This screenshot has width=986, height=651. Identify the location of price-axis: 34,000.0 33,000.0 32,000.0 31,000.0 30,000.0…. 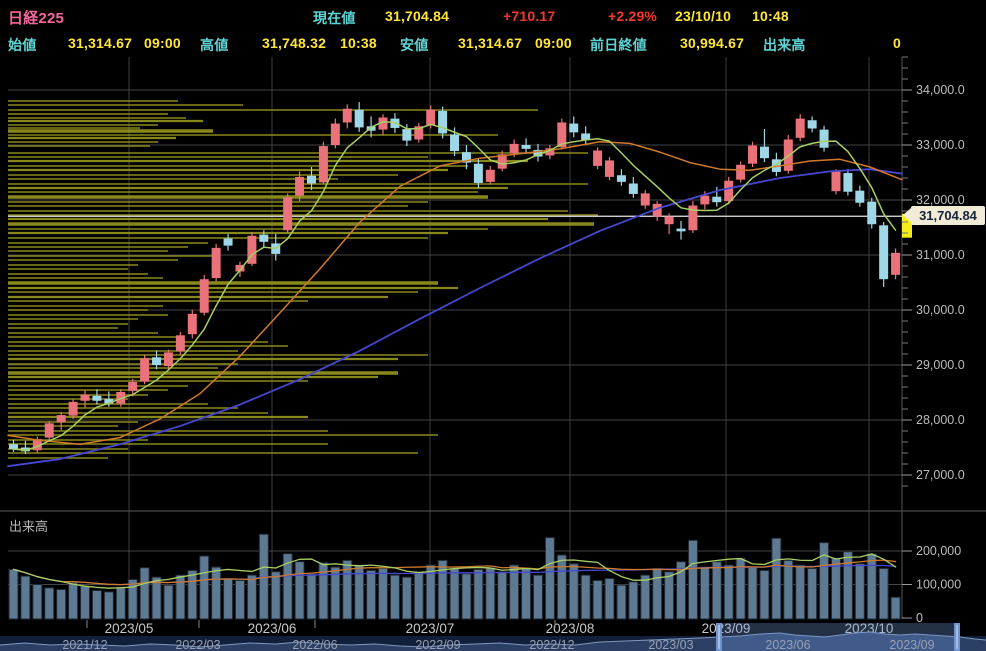
(933, 271).